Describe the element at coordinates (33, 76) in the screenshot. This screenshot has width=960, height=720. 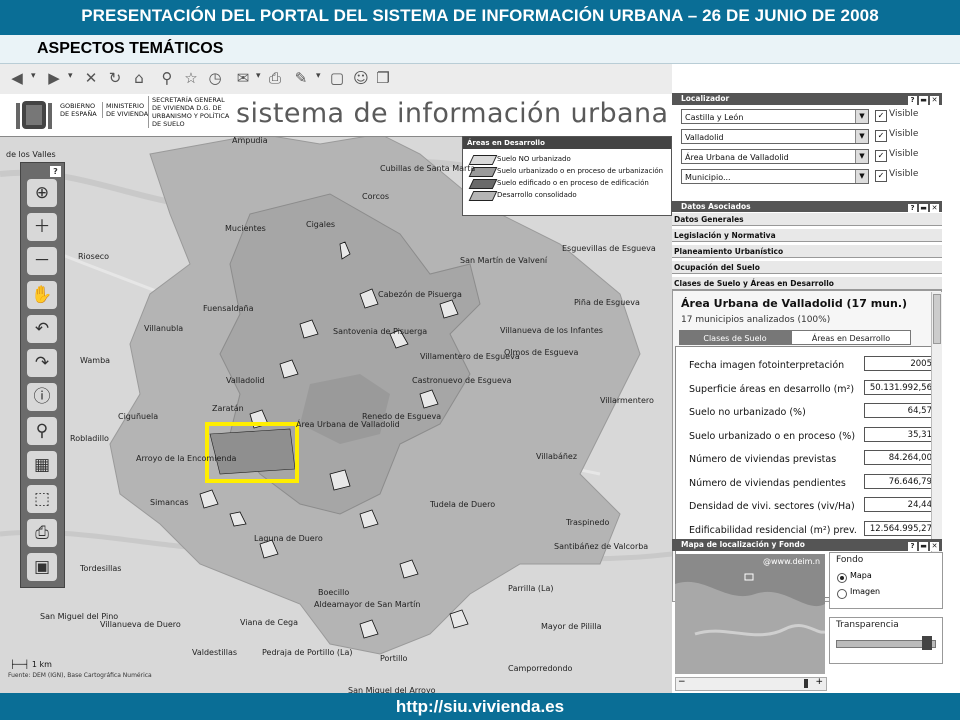
I see `back-dropdown-icon: ▾` at that location.